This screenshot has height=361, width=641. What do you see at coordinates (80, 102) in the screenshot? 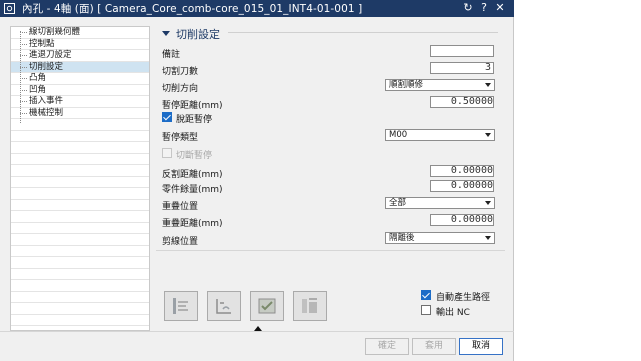
I see `tree-item-insert-event: 插入事件` at bounding box center [80, 102].